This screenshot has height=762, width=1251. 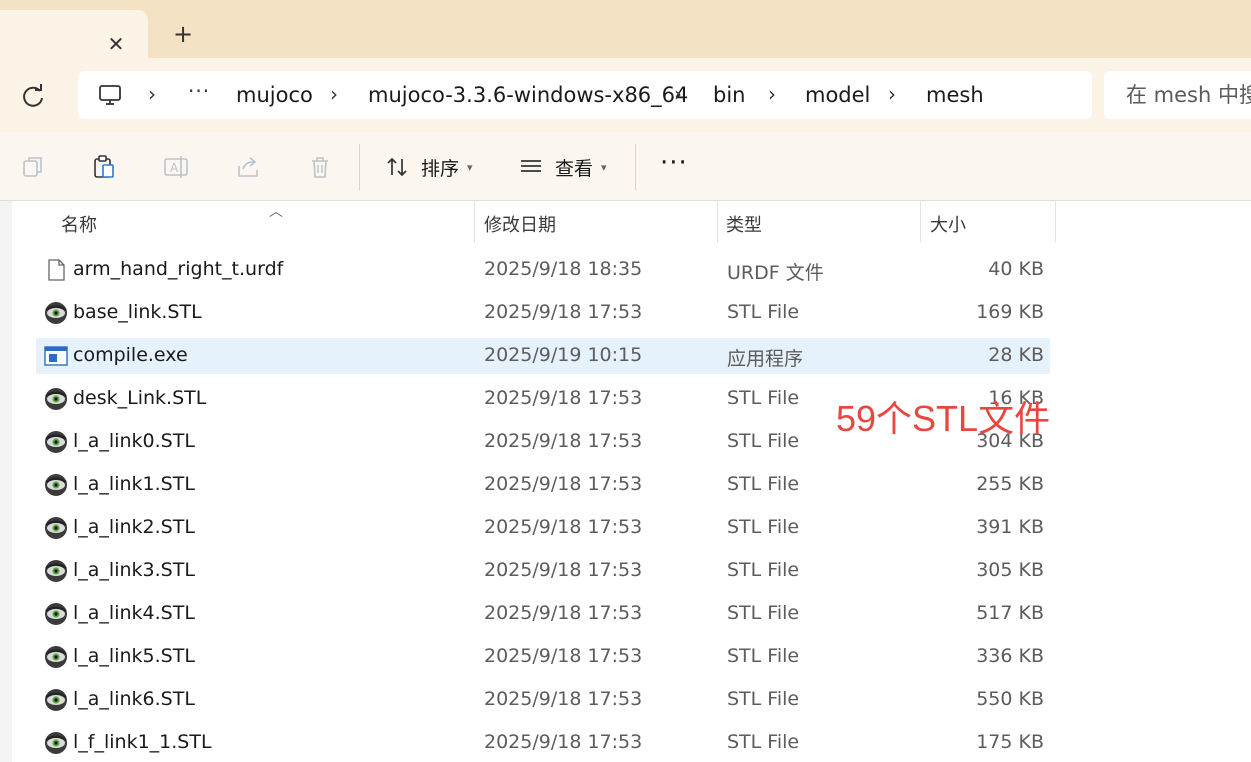 I want to click on refresh-icon, so click(x=33, y=97).